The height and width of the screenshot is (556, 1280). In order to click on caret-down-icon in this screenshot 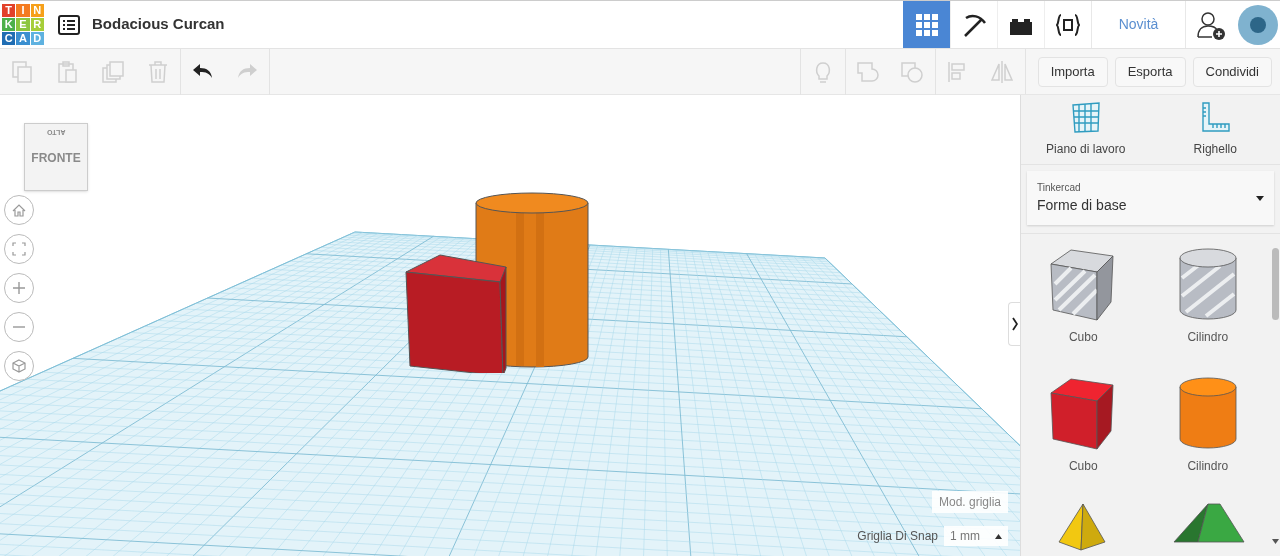, I will do `click(1260, 198)`.